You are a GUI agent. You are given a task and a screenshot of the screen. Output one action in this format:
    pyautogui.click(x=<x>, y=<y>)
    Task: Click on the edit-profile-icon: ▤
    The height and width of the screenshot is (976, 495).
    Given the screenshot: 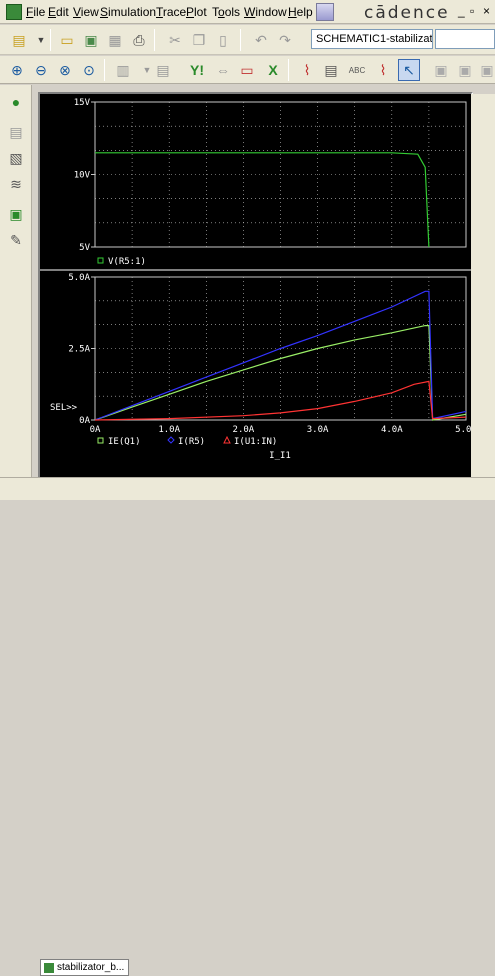 What is the action you would take?
    pyautogui.click(x=16, y=132)
    